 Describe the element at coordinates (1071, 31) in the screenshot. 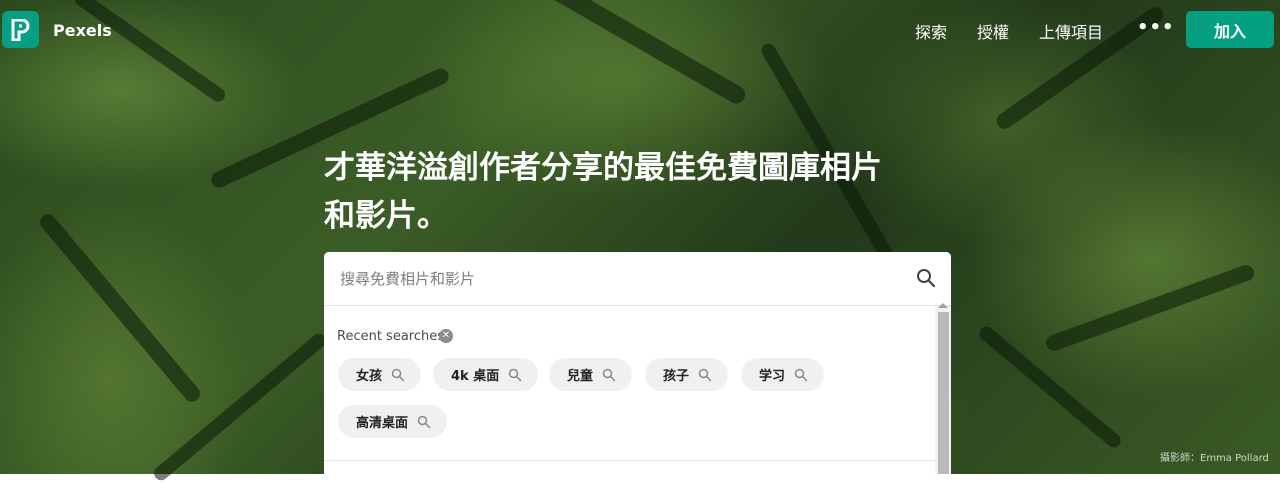

I see `nav-upload: 上傳項目` at that location.